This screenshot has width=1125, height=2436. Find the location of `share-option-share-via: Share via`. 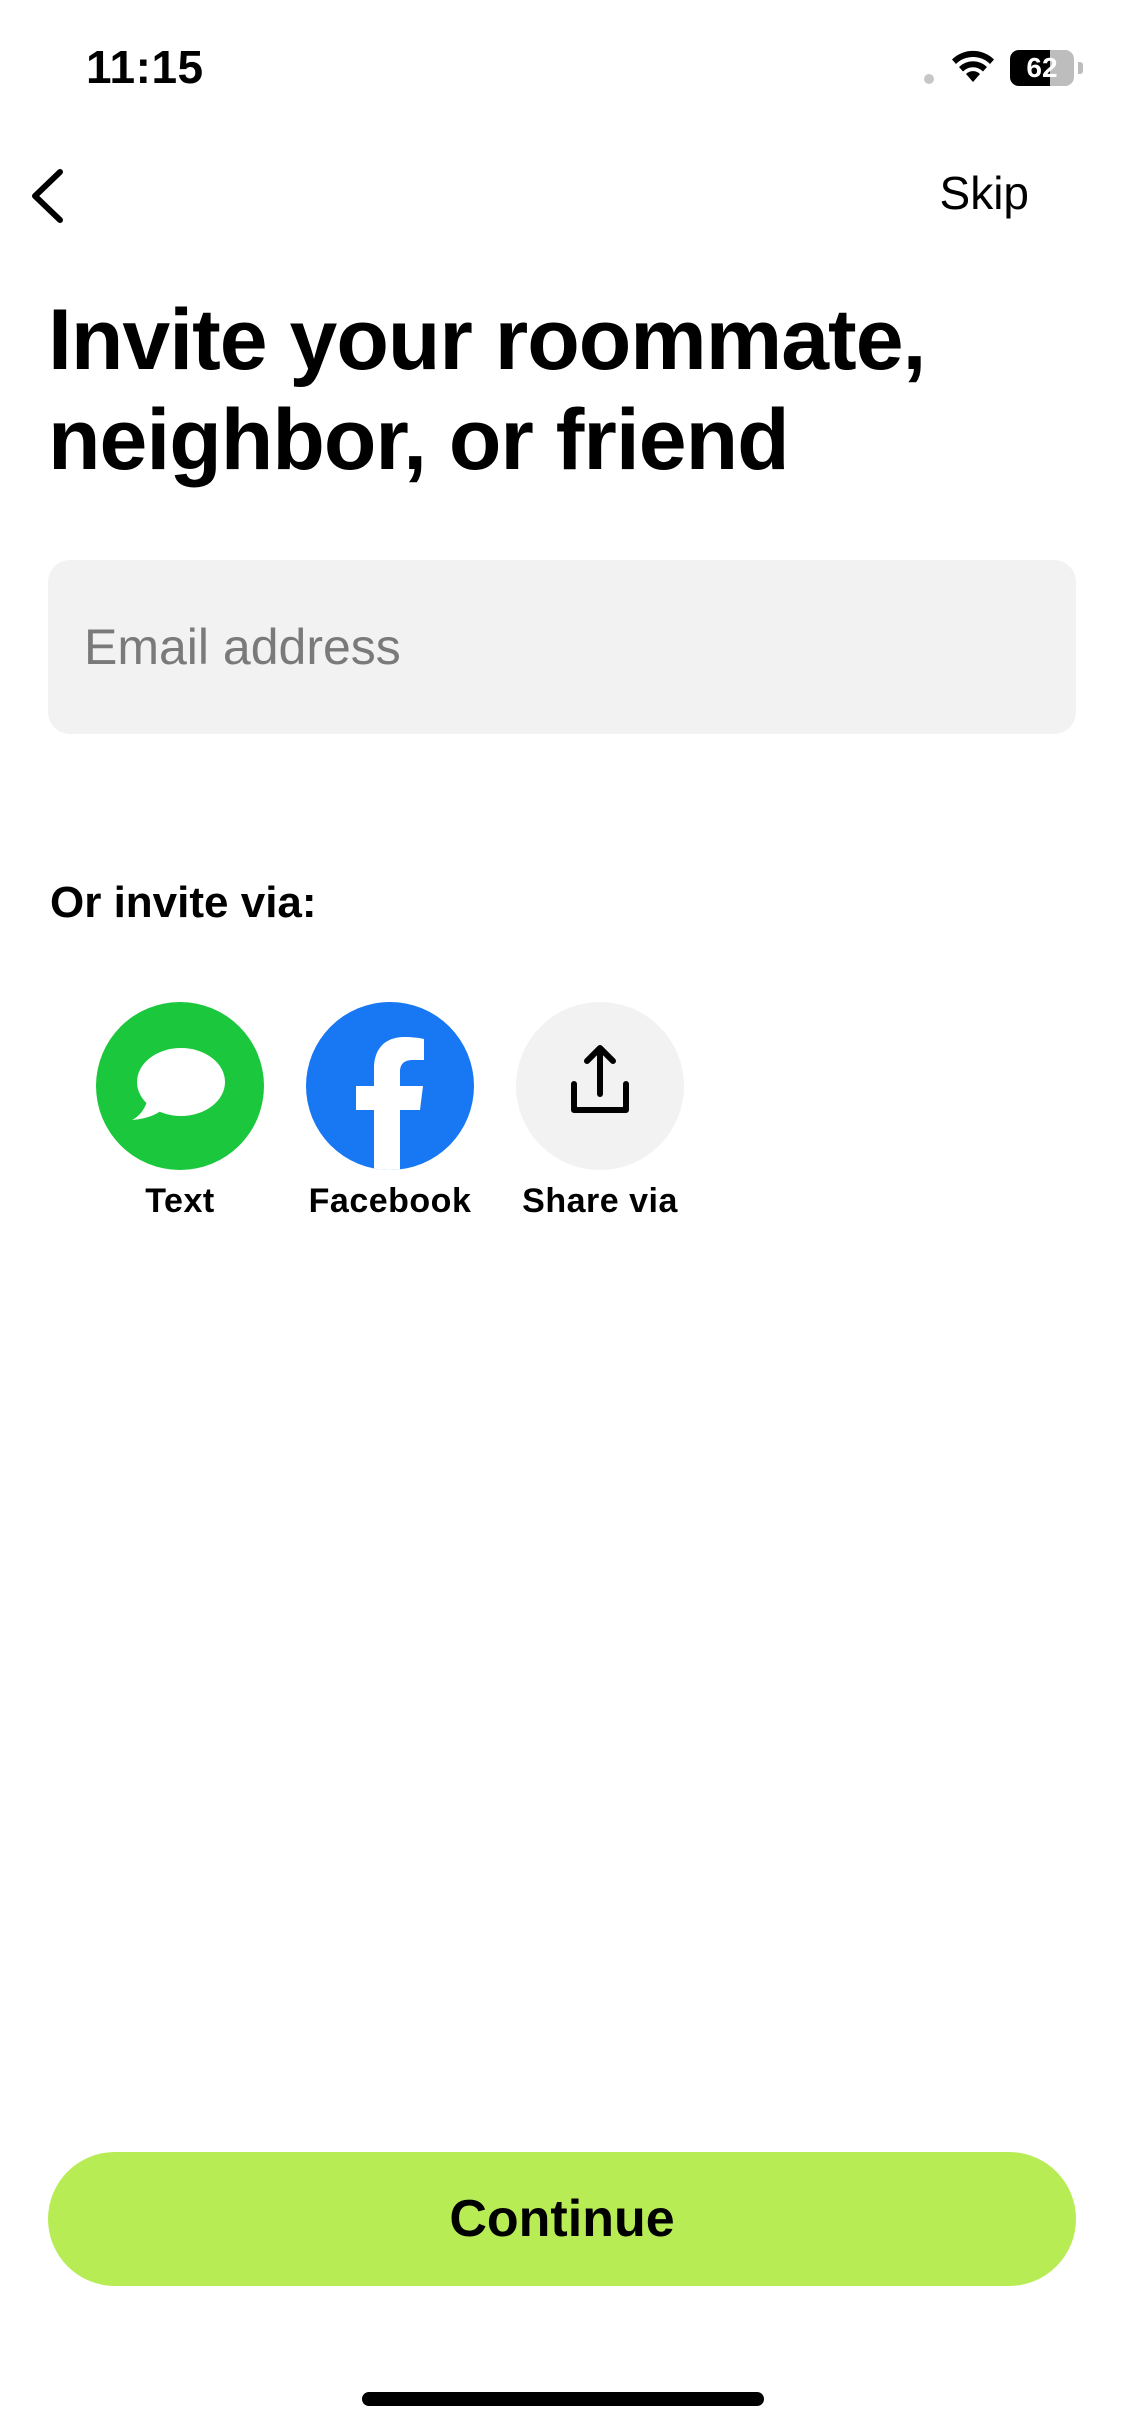

share-option-share-via: Share via is located at coordinates (600, 1122).